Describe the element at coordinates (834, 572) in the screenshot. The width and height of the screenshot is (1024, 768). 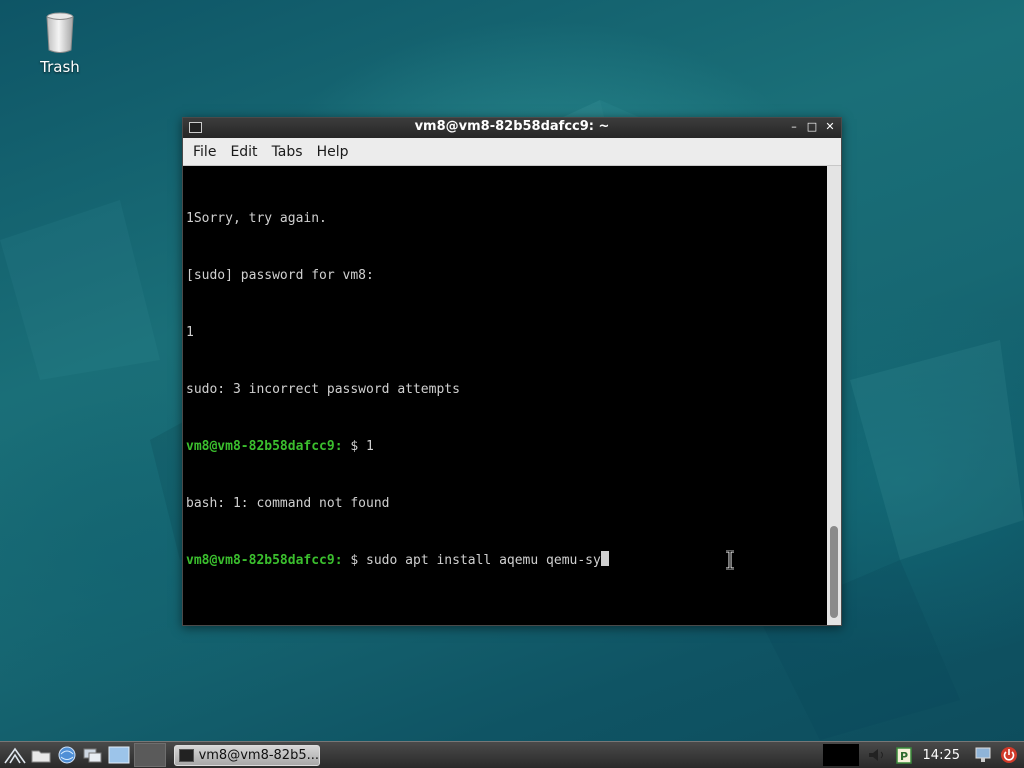
I see `scrollbar-thumb` at that location.